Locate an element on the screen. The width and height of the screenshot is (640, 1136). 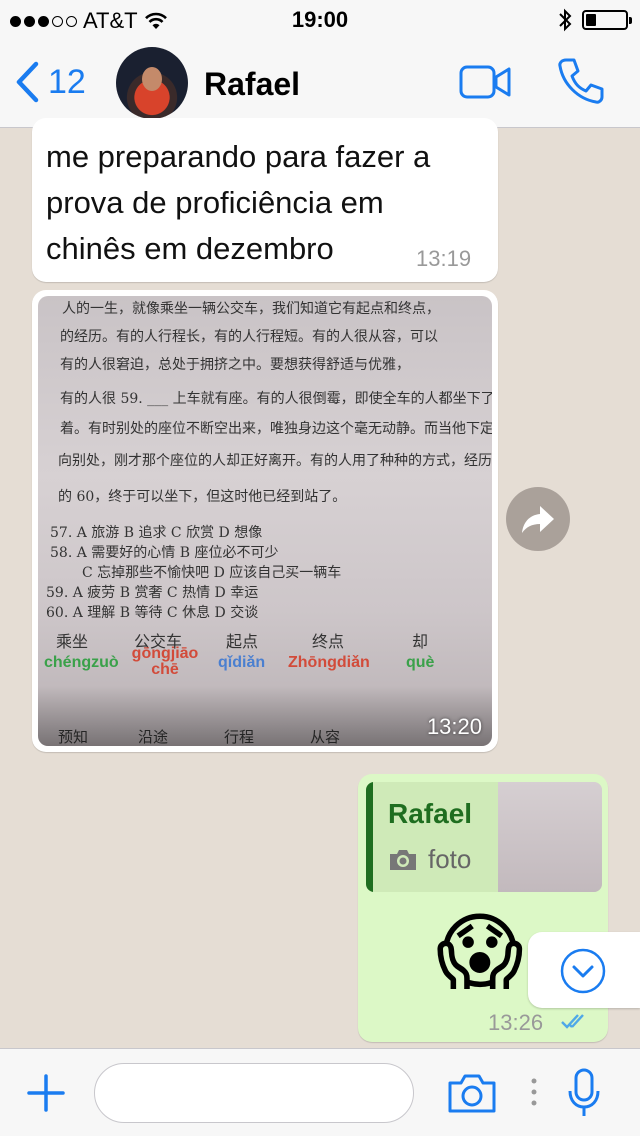
read-receipt-icon is located at coordinates (572, 1021).